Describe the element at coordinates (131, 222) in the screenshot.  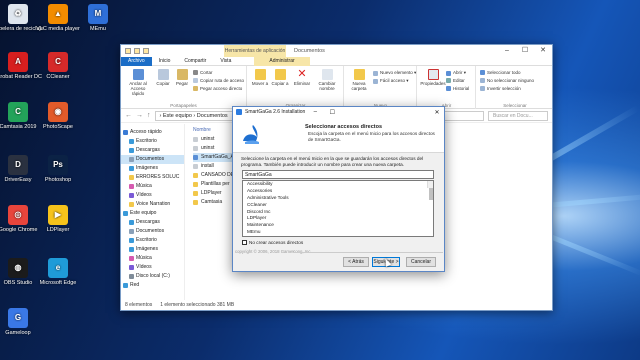
I see `download-icon` at that location.